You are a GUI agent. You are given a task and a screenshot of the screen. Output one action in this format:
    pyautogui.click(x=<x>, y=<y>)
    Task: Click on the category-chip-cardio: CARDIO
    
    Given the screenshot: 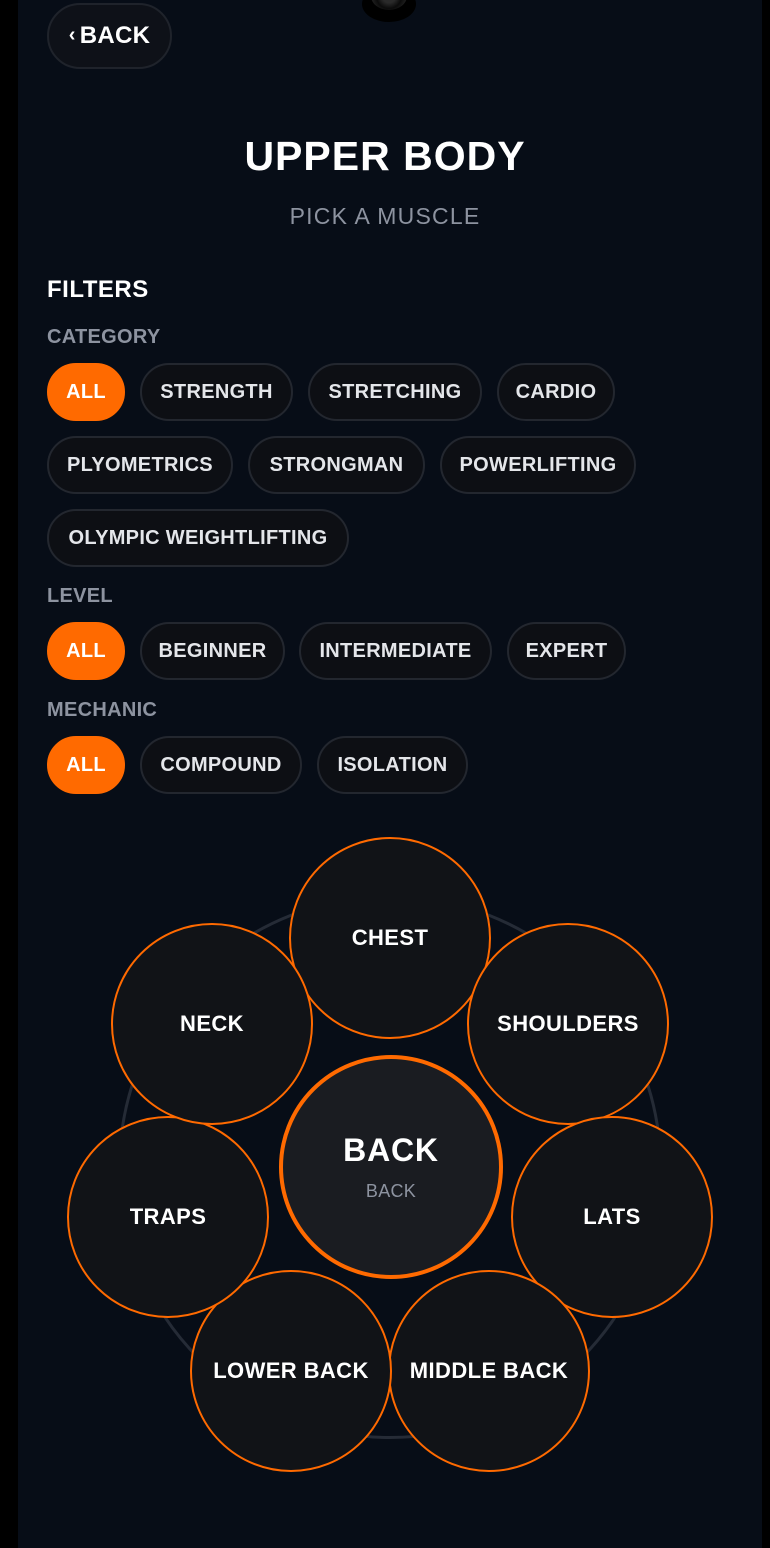 What is the action you would take?
    pyautogui.click(x=556, y=392)
    